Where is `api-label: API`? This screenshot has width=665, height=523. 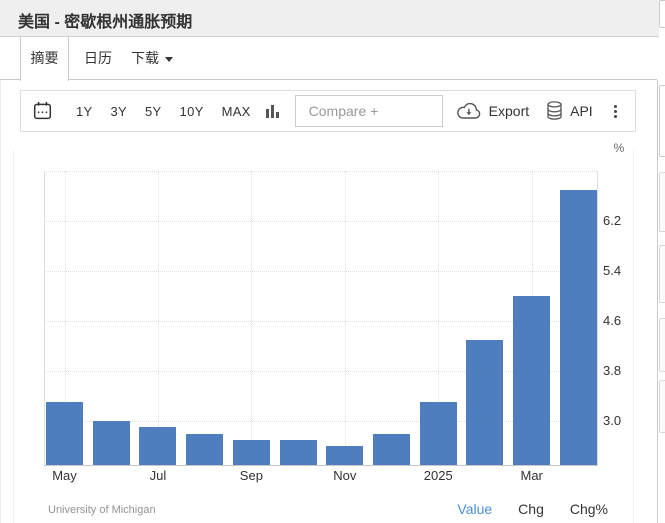
api-label: API is located at coordinates (581, 111).